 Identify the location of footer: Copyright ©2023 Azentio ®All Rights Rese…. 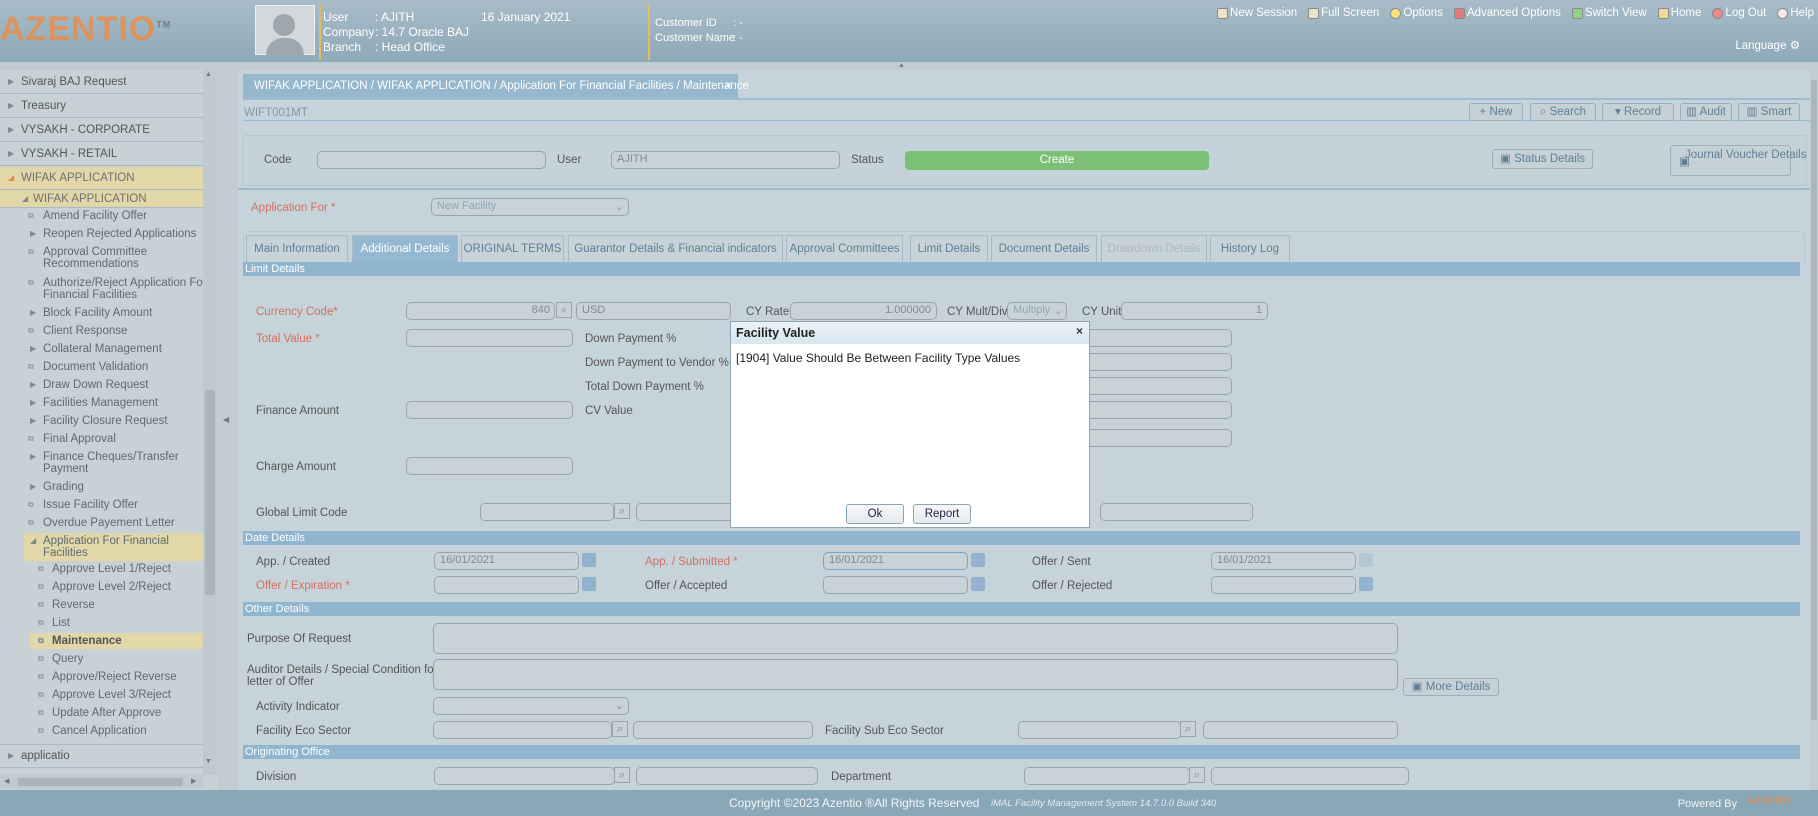
(909, 803).